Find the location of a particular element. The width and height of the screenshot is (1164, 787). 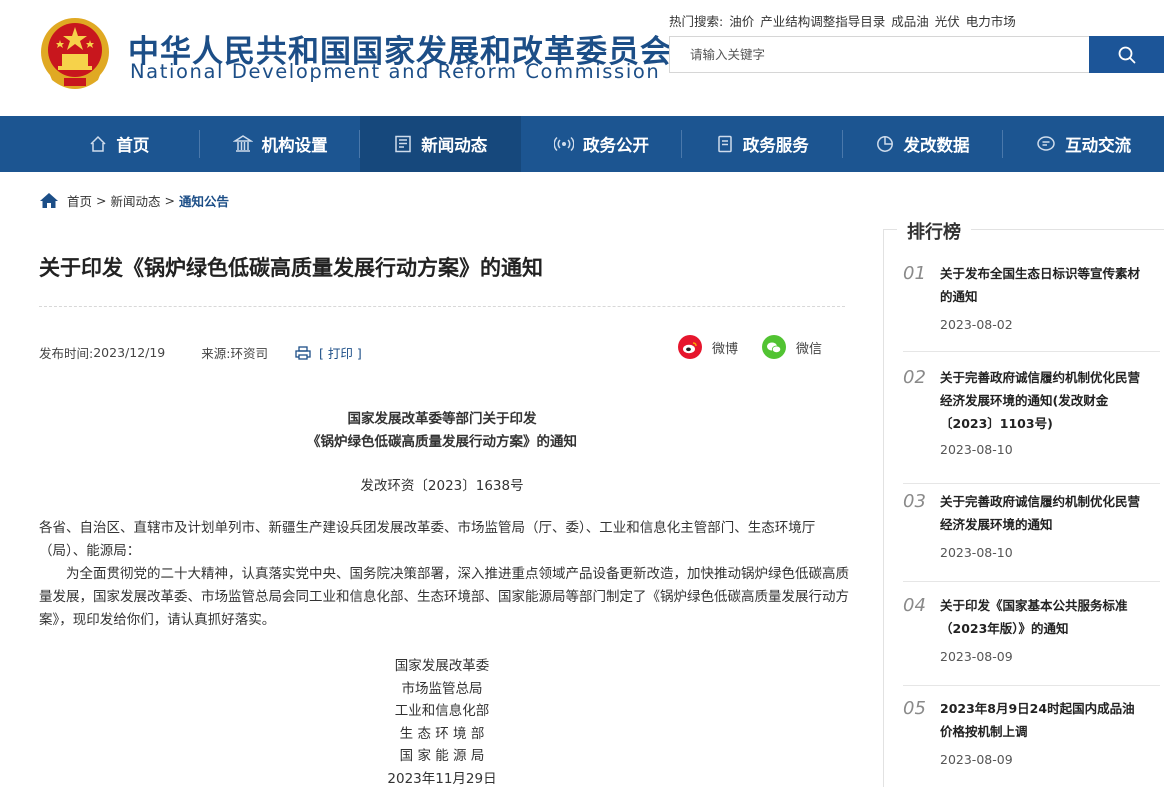

search-icon is located at coordinates (1126, 54).